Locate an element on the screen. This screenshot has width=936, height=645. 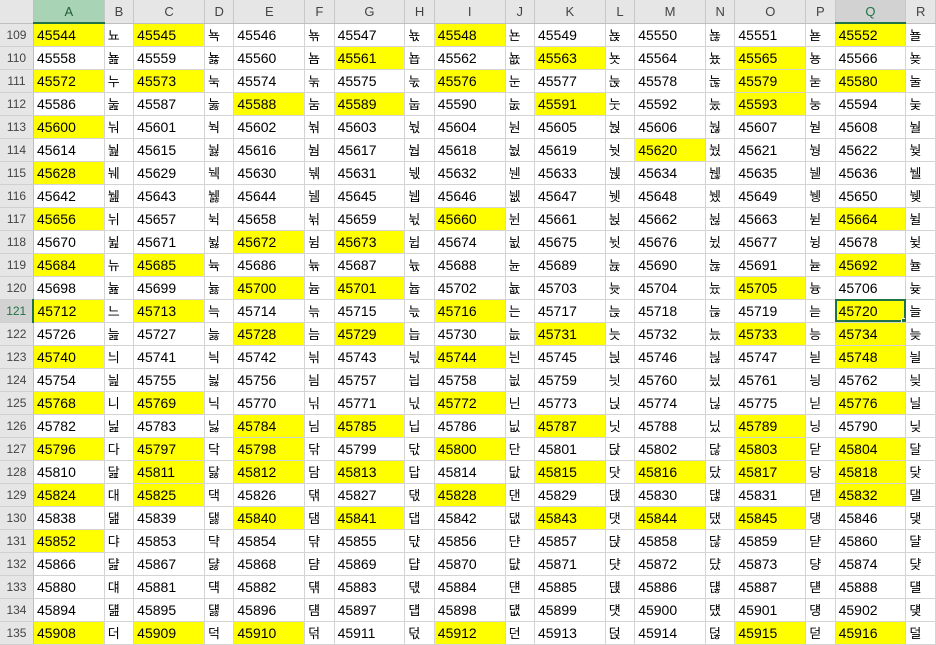
cell-n123: 늲 is located at coordinates (720, 357).